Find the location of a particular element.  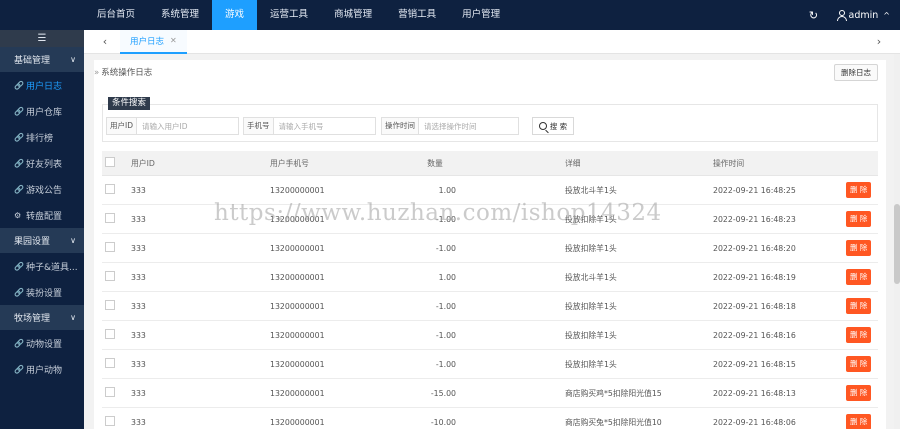

refresh-icon: ↻ is located at coordinates (814, 15).